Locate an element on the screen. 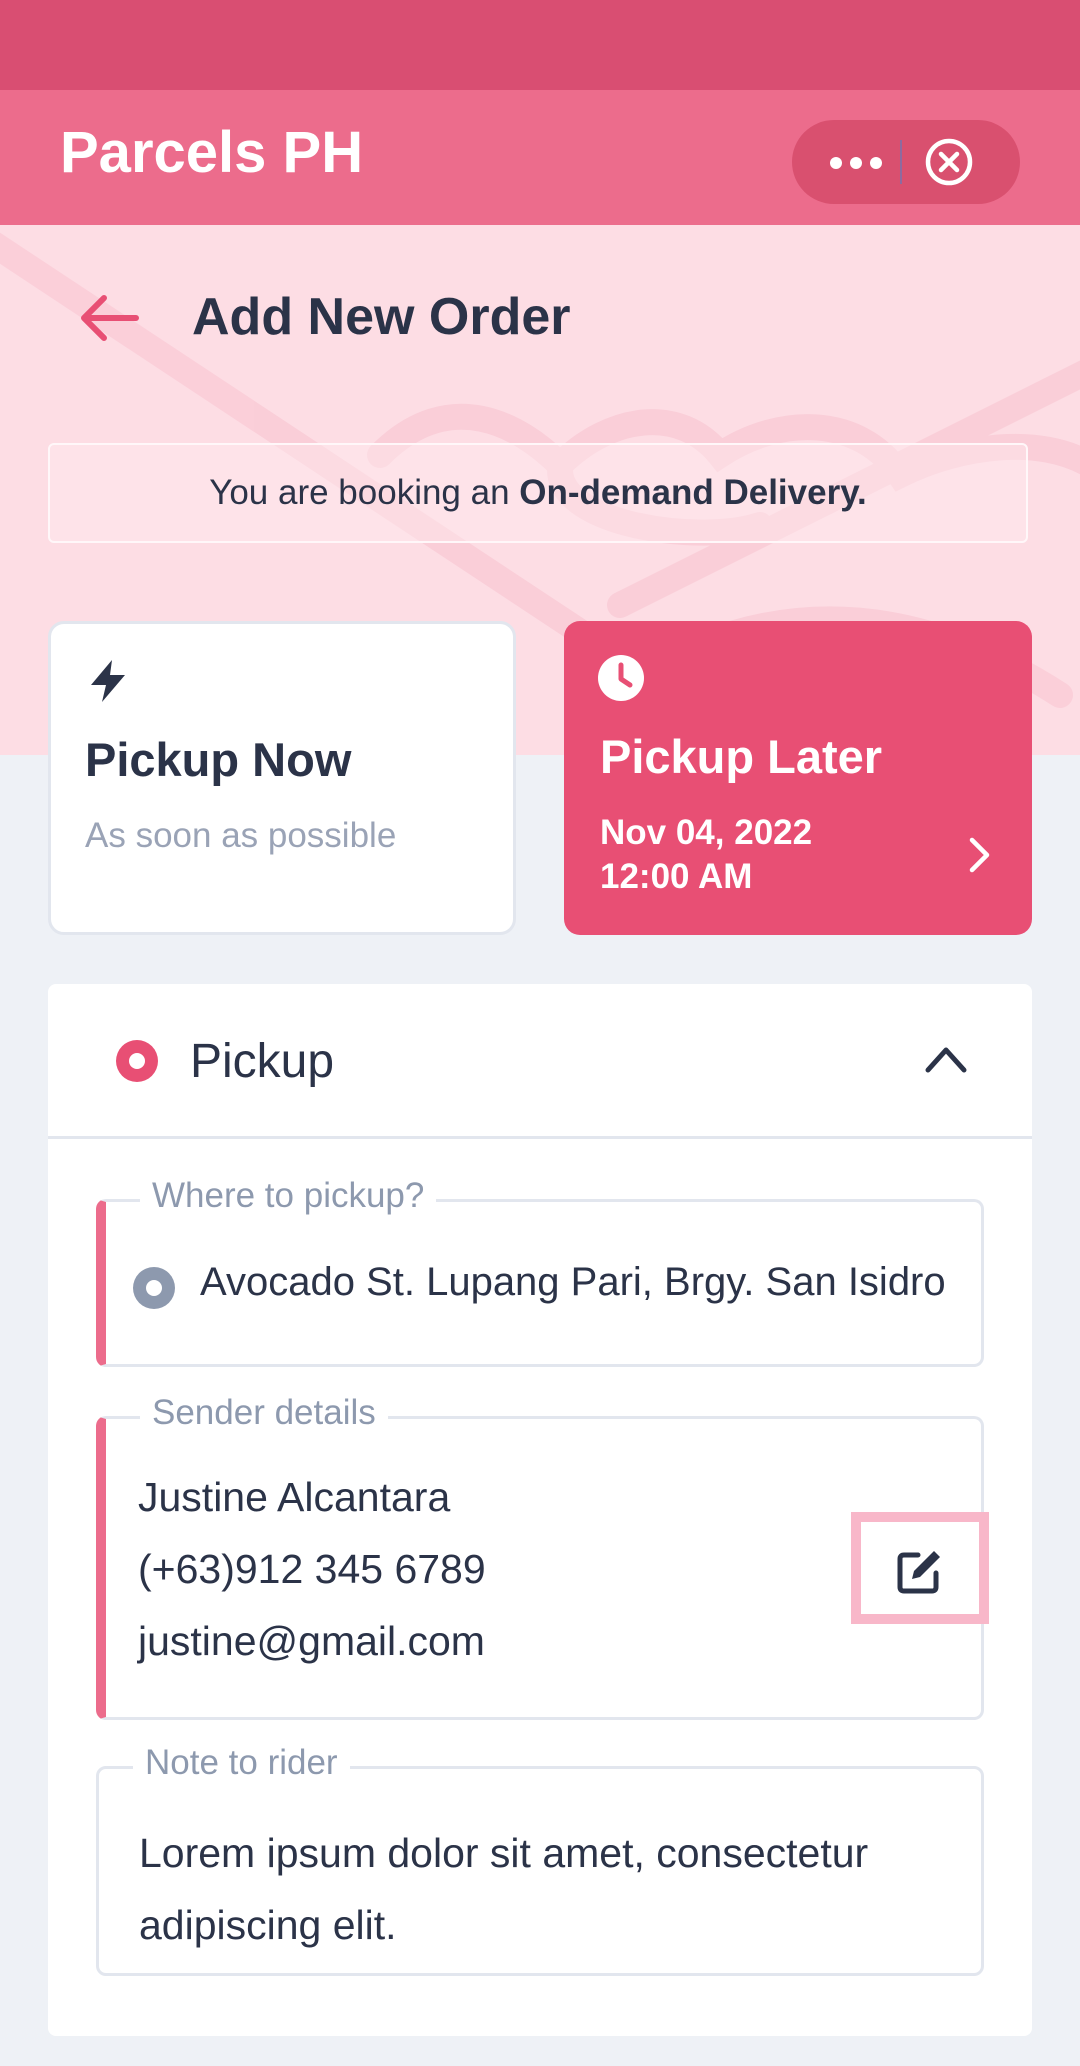 This screenshot has height=2066, width=1080. chevron-up-icon is located at coordinates (946, 1059).